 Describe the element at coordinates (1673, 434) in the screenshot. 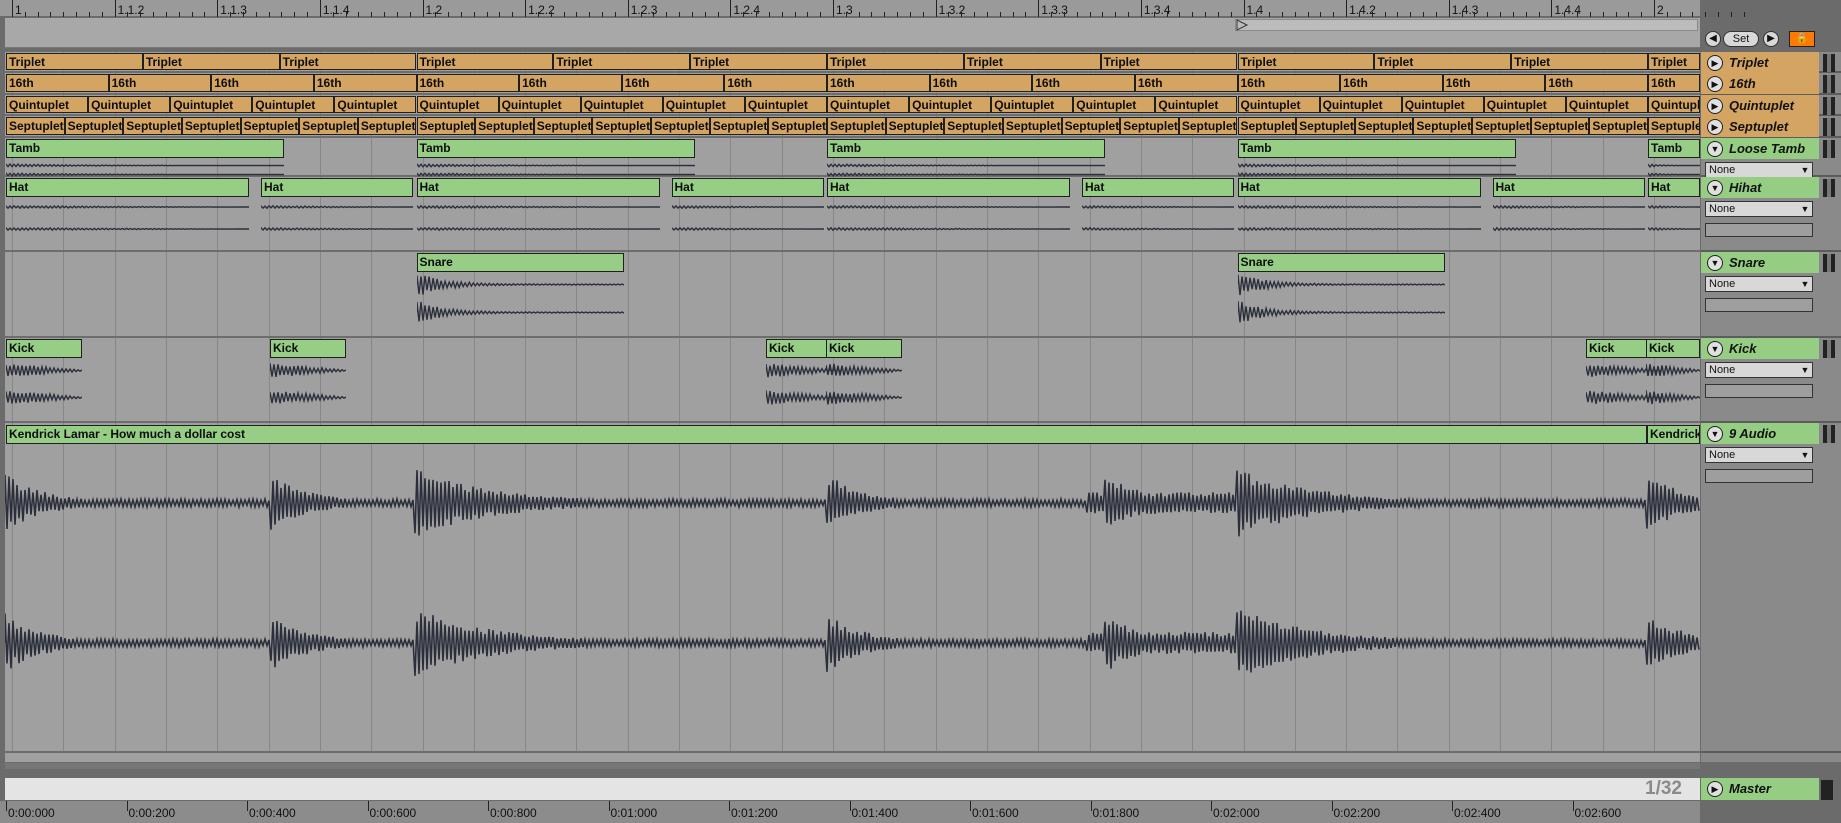

I see `audio-clip: Kendrick` at that location.